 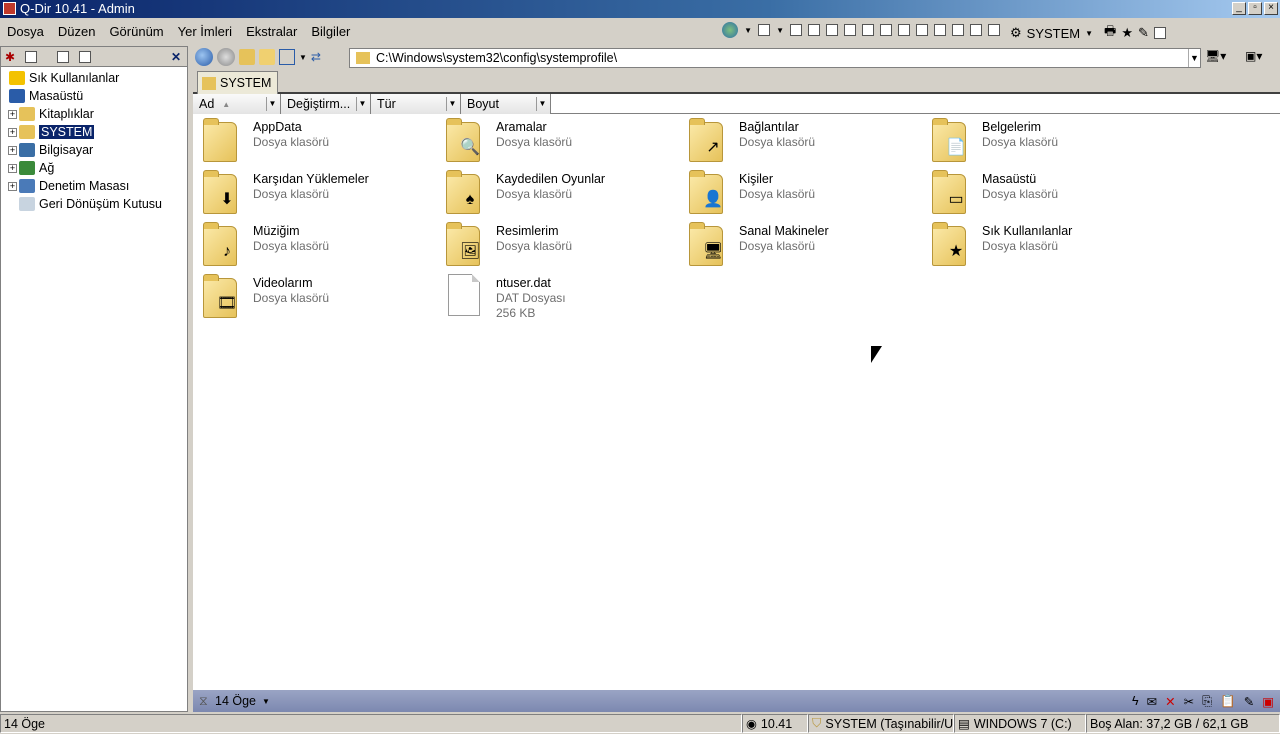 What do you see at coordinates (1110, 33) in the screenshot?
I see `print-icon: 🖶` at bounding box center [1110, 33].